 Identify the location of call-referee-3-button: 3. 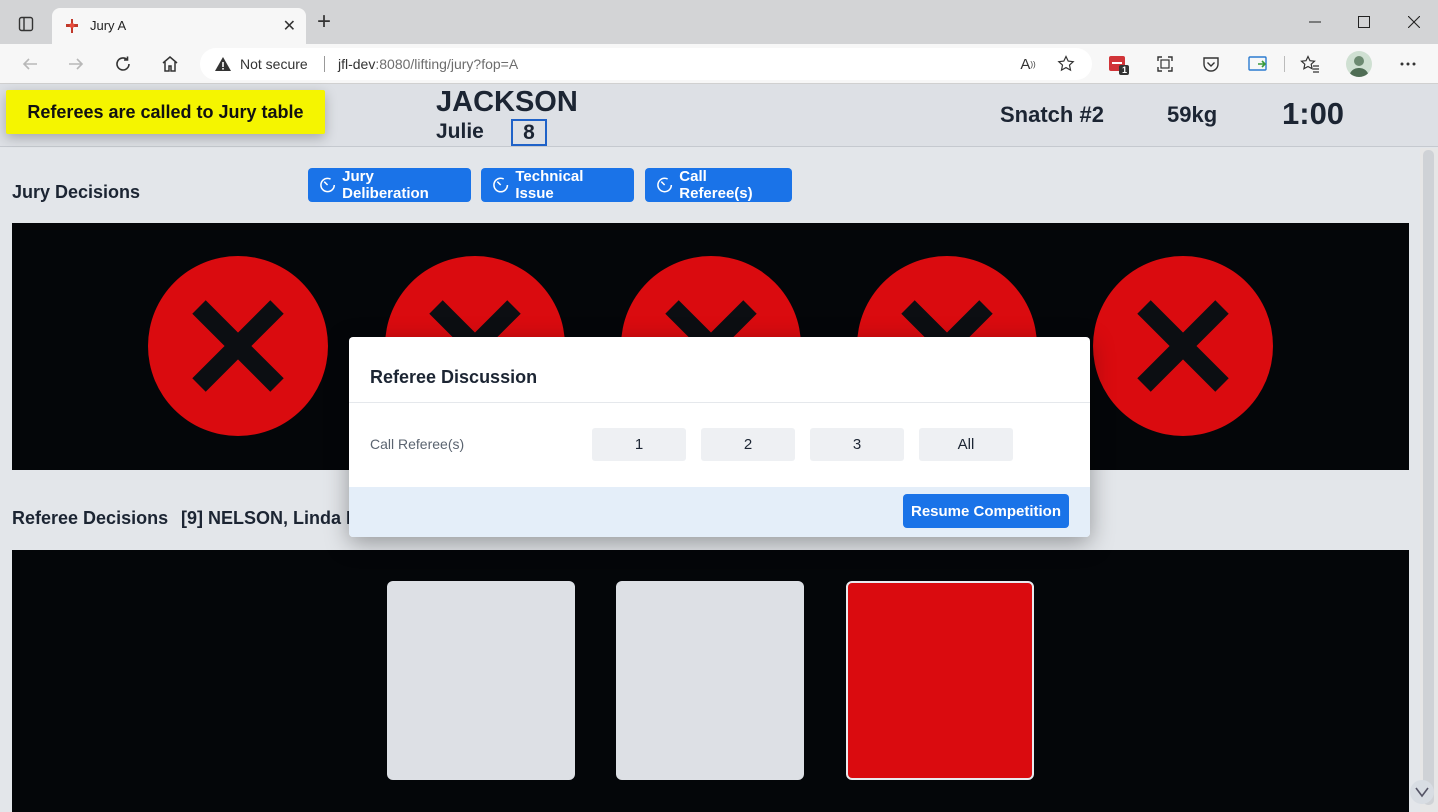
(857, 444).